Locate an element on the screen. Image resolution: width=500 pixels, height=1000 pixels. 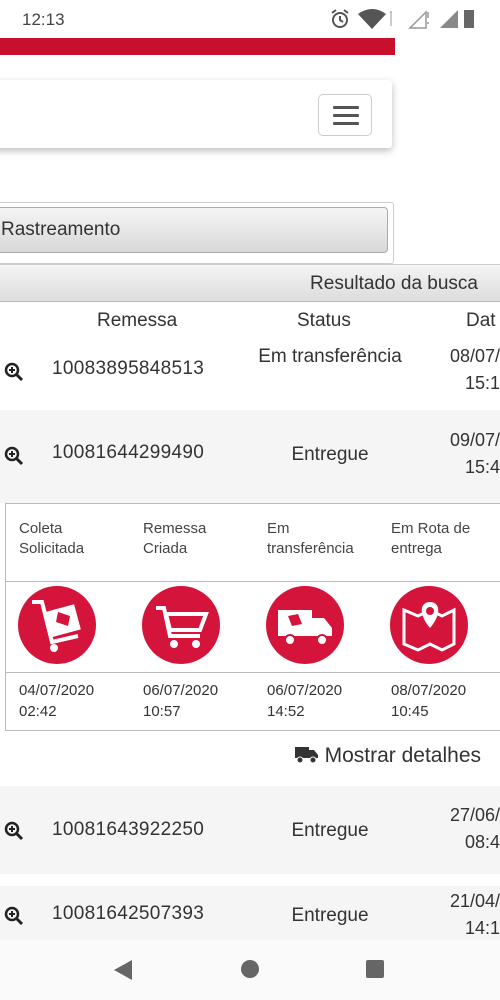
alarm-icon is located at coordinates (340, 18).